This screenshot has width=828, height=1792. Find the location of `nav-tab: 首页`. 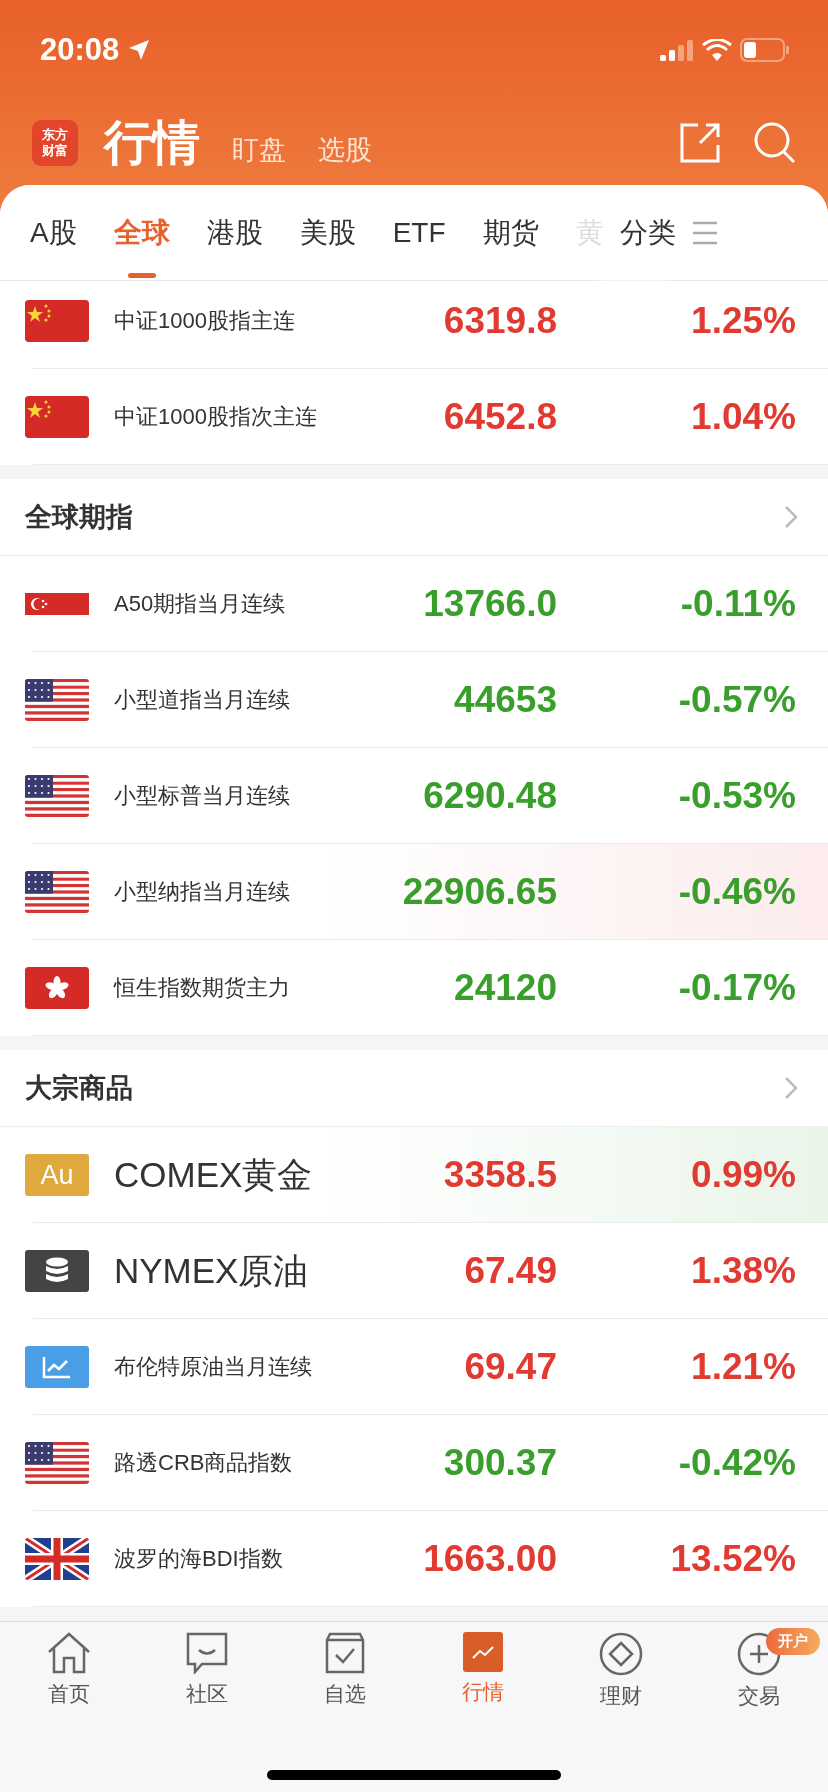

nav-tab: 首页 is located at coordinates (69, 1671).